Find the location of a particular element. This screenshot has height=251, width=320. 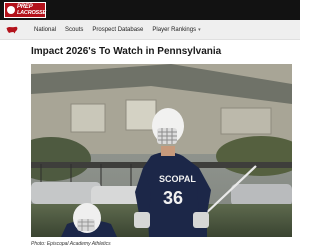

nav-label: Prospect Database is located at coordinates (118, 30).